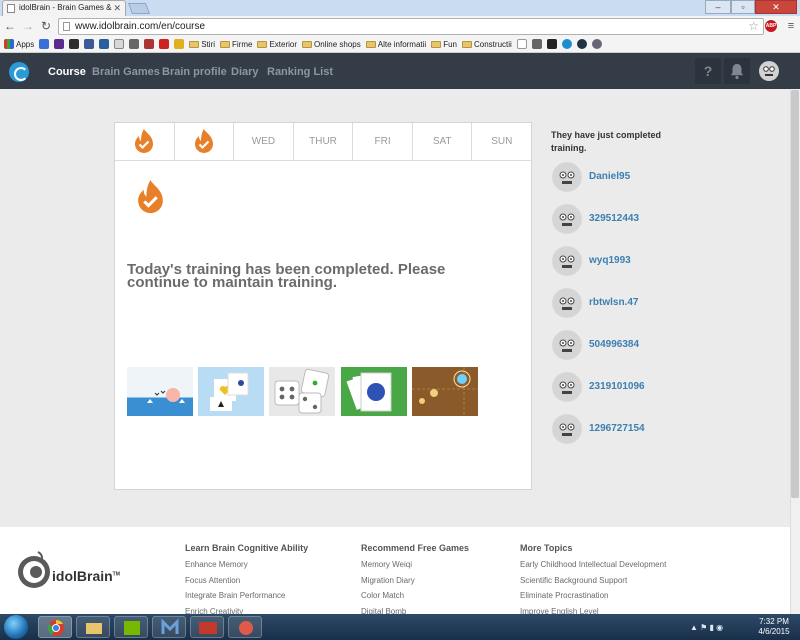 Image resolution: width=800 pixels, height=640 pixels. Describe the element at coordinates (573, 580) in the screenshot. I see `footer-link: Scientific Background Support` at that location.